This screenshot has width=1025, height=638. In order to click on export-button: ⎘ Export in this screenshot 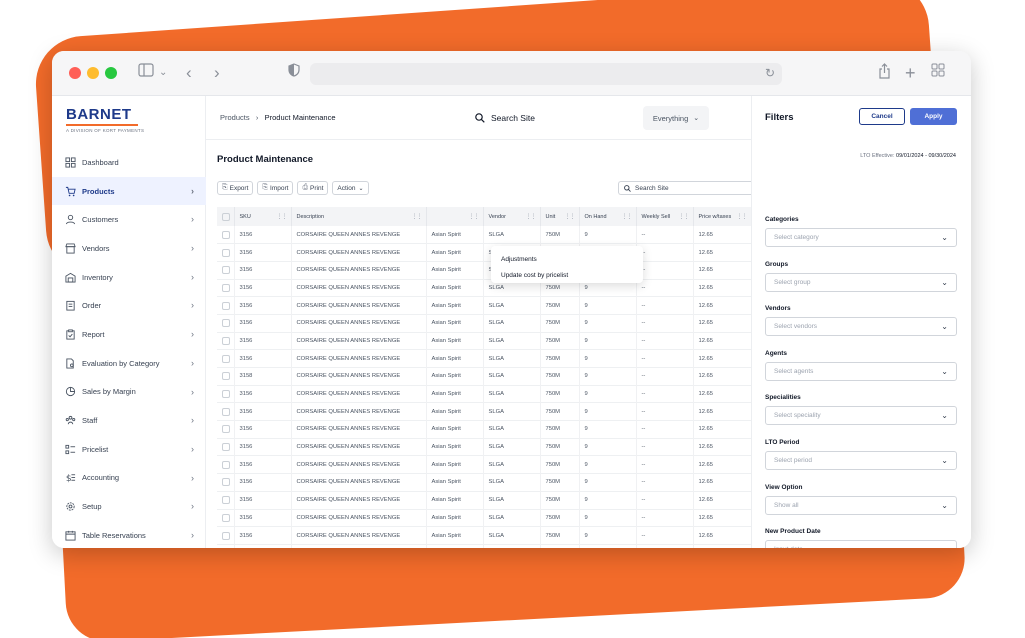, I will do `click(235, 188)`.